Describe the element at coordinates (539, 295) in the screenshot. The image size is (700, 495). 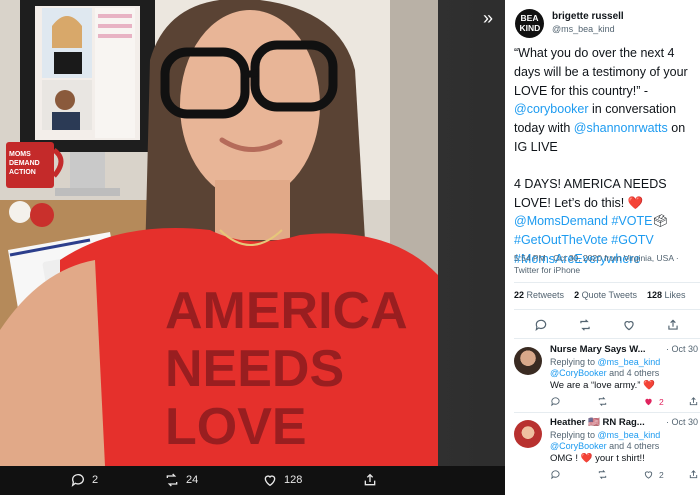
I see `retweets-stat: 22 Retweets` at that location.